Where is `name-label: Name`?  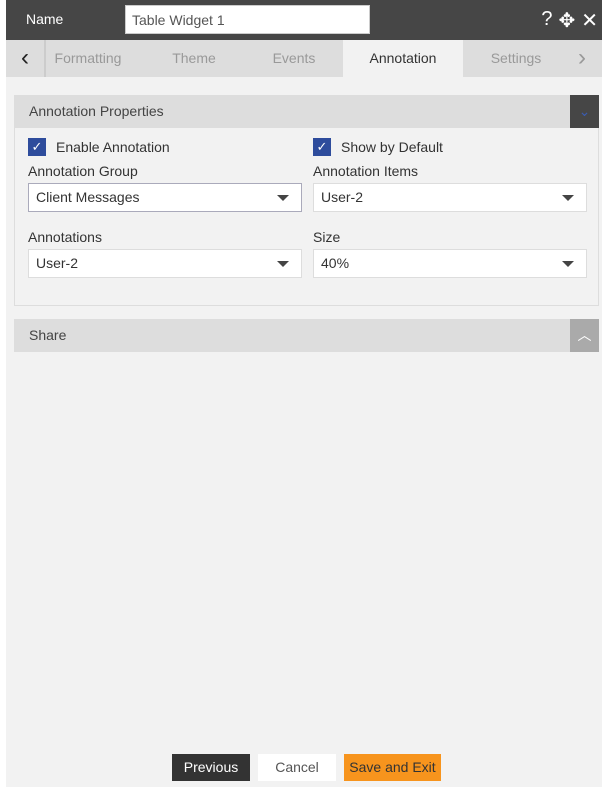
name-label: Name is located at coordinates (45, 19).